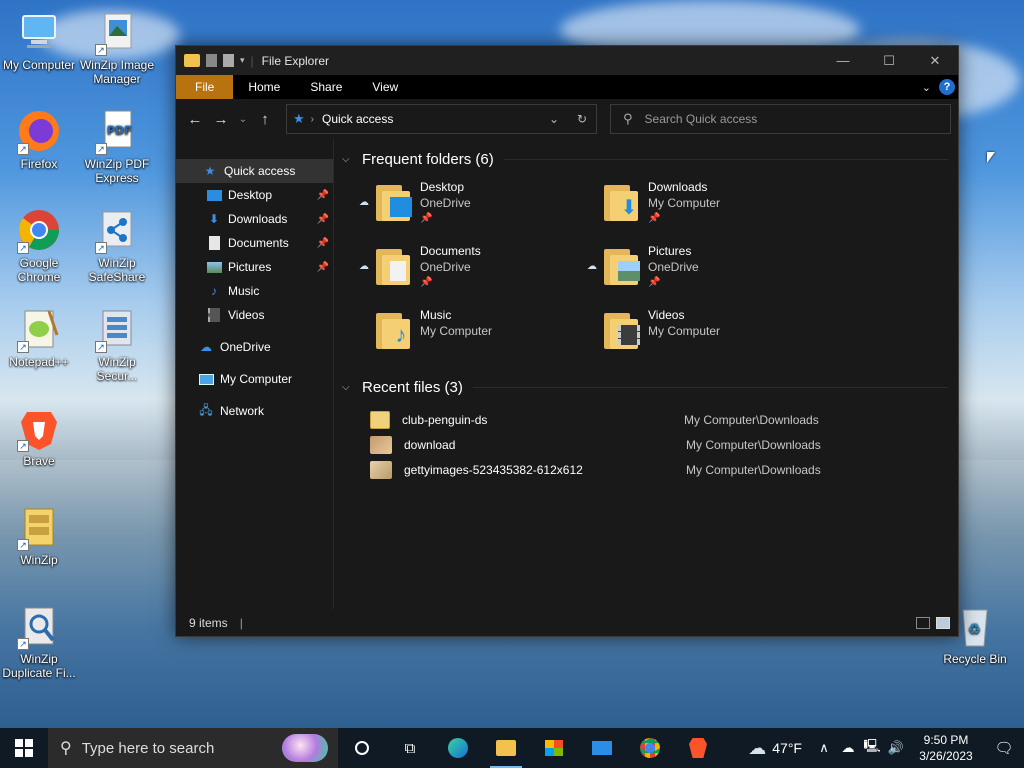 The image size is (1024, 768). I want to click on nav-item-network: 🖧 Network, so click(254, 411).